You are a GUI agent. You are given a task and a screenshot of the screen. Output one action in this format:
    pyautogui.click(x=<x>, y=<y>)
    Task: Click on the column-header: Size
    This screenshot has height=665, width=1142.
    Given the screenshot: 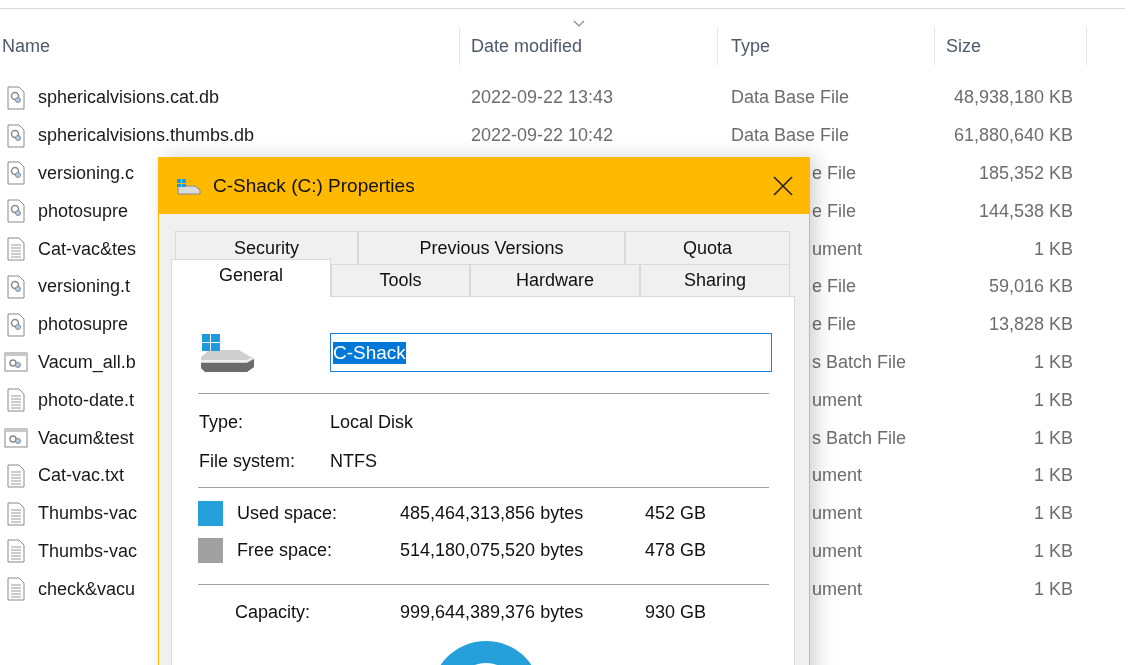 What is the action you would take?
    pyautogui.click(x=963, y=46)
    